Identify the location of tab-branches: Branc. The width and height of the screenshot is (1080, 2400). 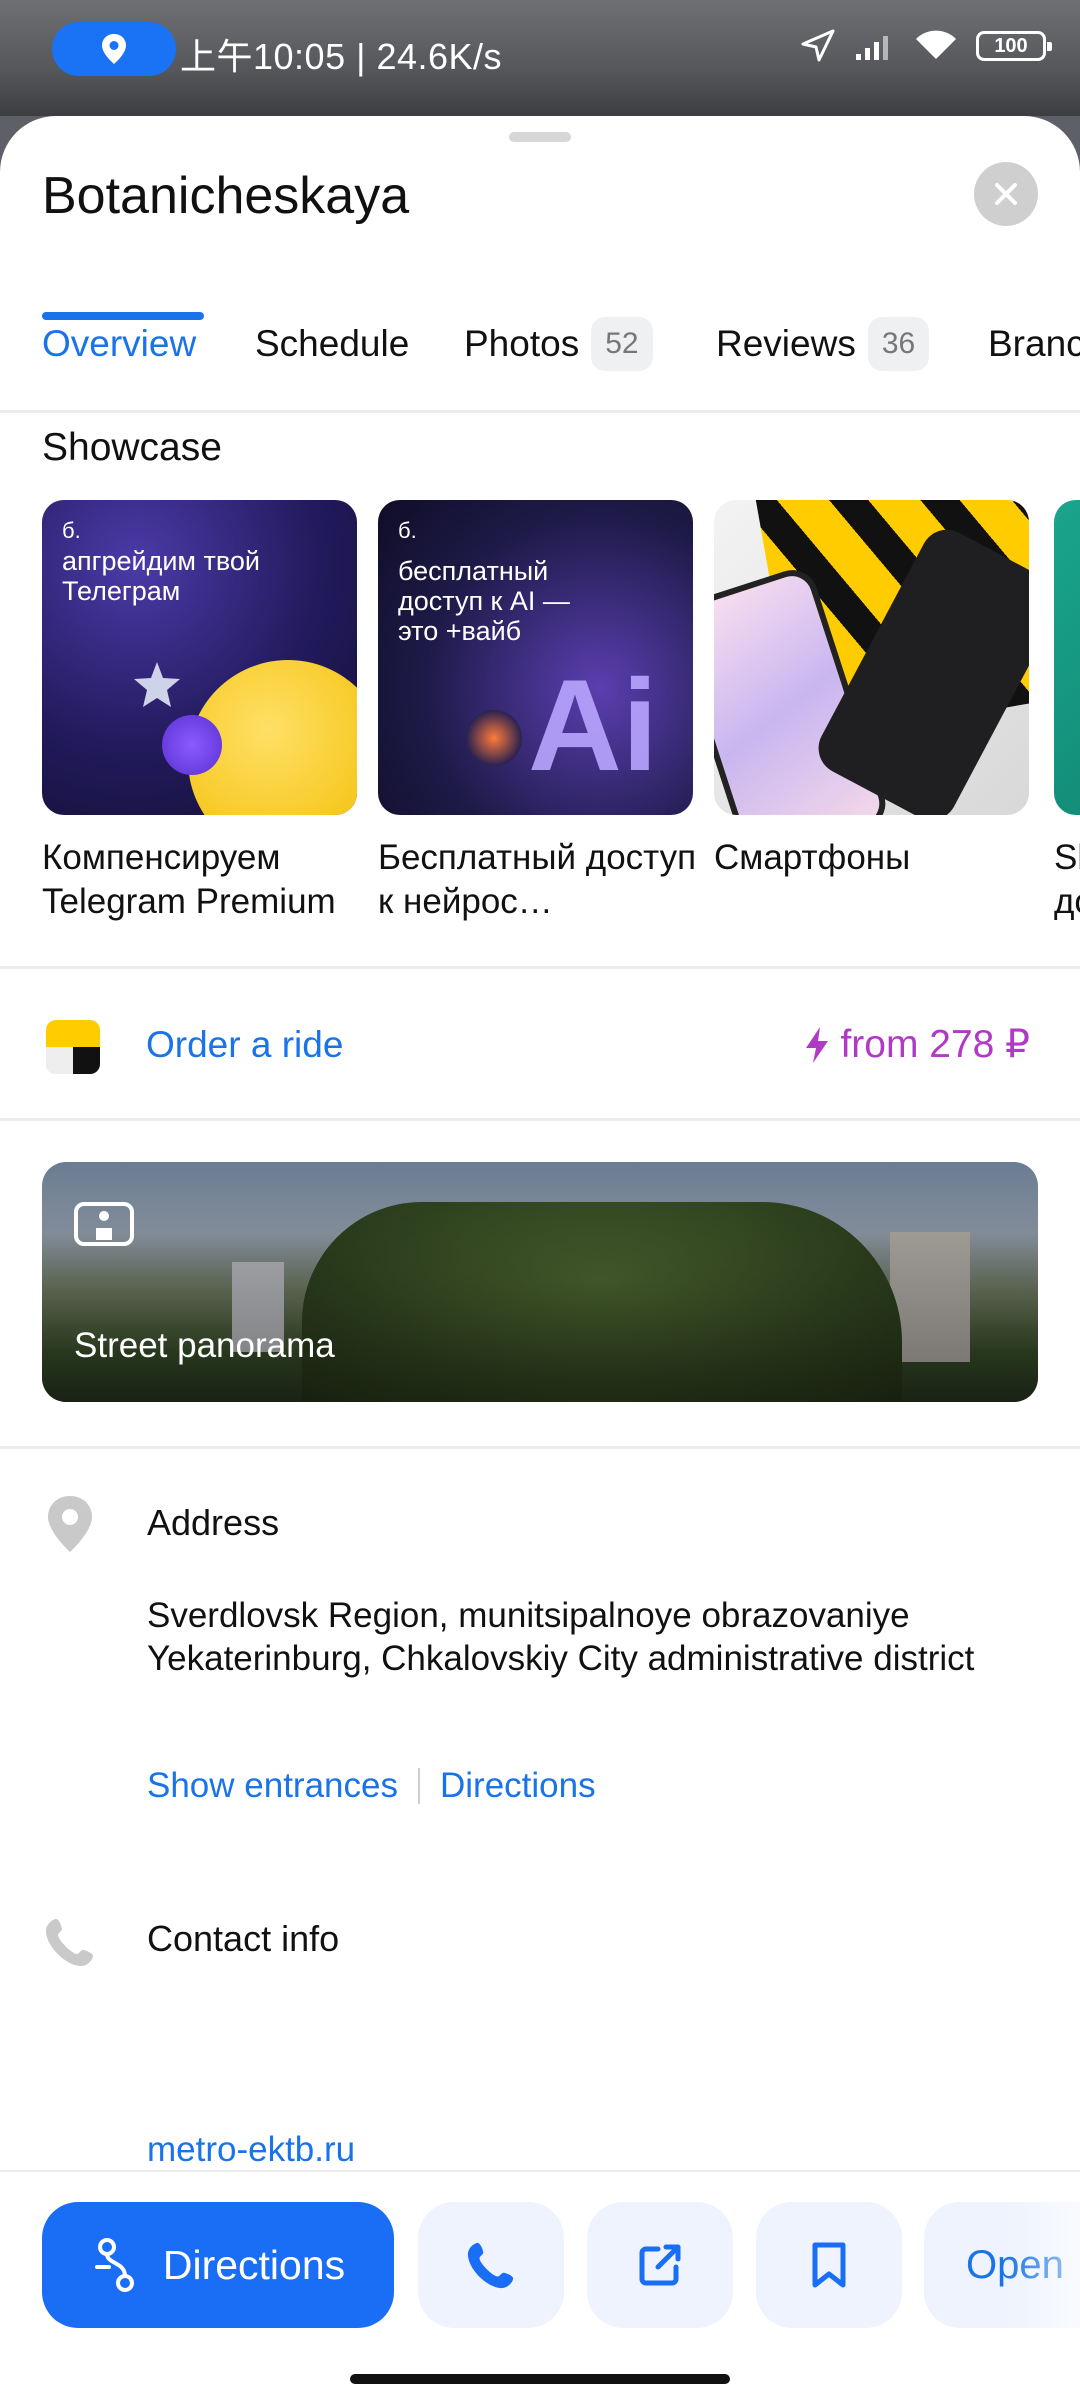
(1034, 344).